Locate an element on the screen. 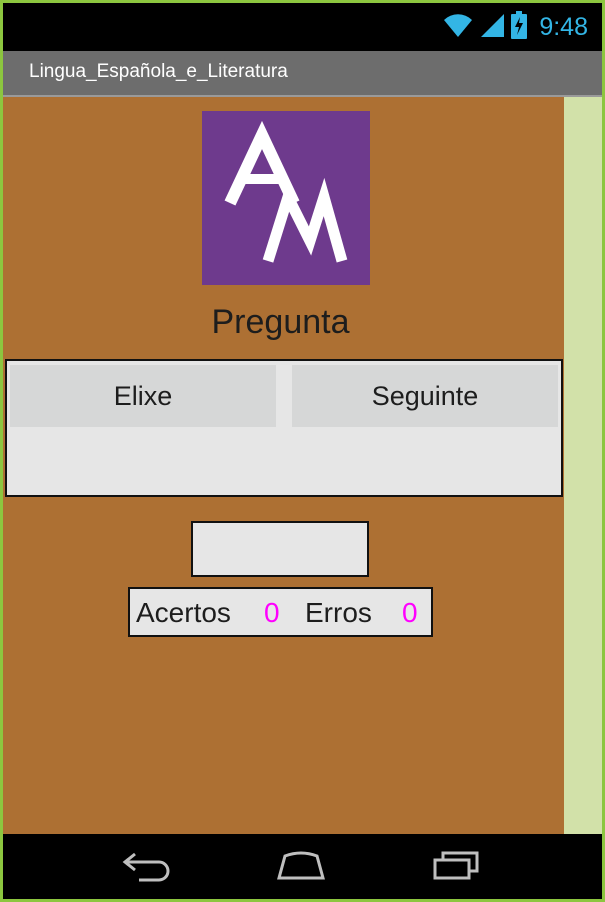 The height and width of the screenshot is (902, 605). question-label: Pregunta is located at coordinates (280, 322).